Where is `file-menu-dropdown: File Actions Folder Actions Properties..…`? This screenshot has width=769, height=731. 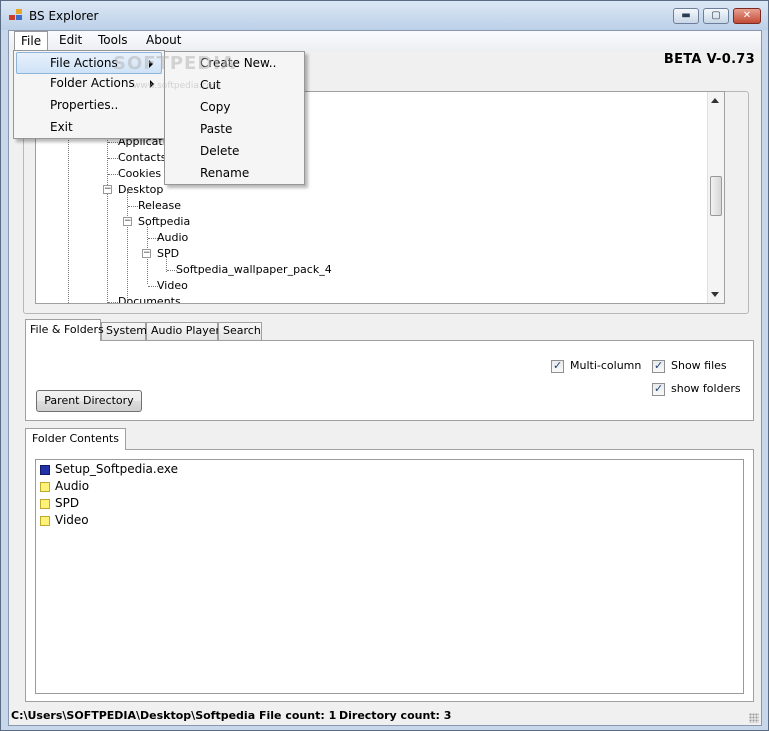
file-menu-dropdown: File Actions Folder Actions Properties..… is located at coordinates (89, 94).